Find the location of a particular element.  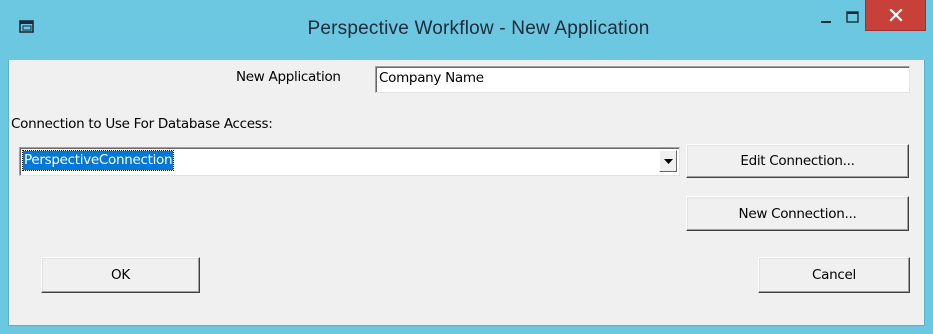

cancel-label: Cancel is located at coordinates (834, 275).